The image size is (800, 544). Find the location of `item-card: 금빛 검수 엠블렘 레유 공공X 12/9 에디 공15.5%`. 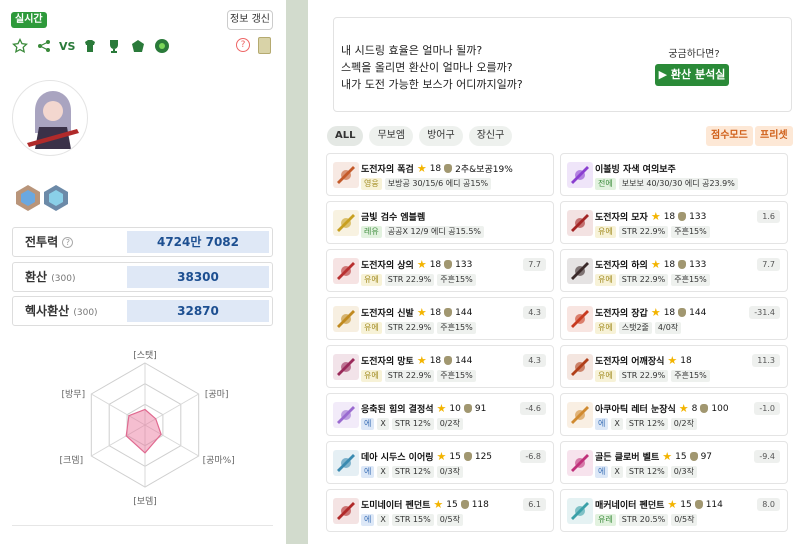

item-card: 금빛 검수 엠블렘 레유 공공X 12/9 에디 공15.5% is located at coordinates (440, 222).